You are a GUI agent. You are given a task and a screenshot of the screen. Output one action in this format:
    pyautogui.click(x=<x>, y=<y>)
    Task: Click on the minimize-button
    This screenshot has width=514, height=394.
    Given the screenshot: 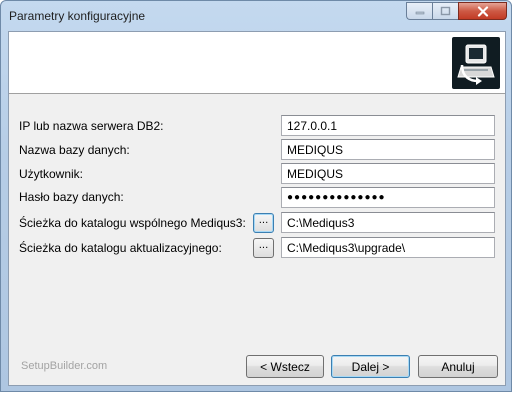 What is the action you would take?
    pyautogui.click(x=419, y=11)
    